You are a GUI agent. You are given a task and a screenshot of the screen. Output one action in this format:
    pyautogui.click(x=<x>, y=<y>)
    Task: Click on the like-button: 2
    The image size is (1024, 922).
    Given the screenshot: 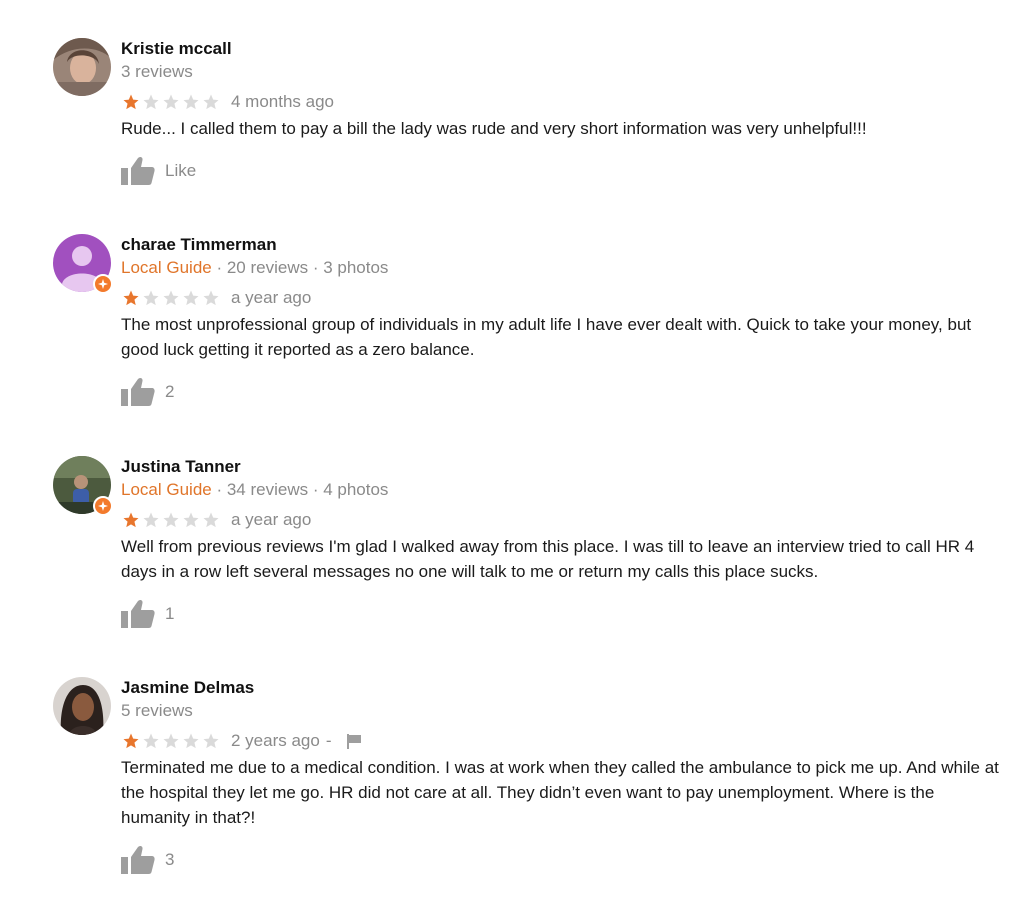 What is the action you would take?
    pyautogui.click(x=561, y=392)
    